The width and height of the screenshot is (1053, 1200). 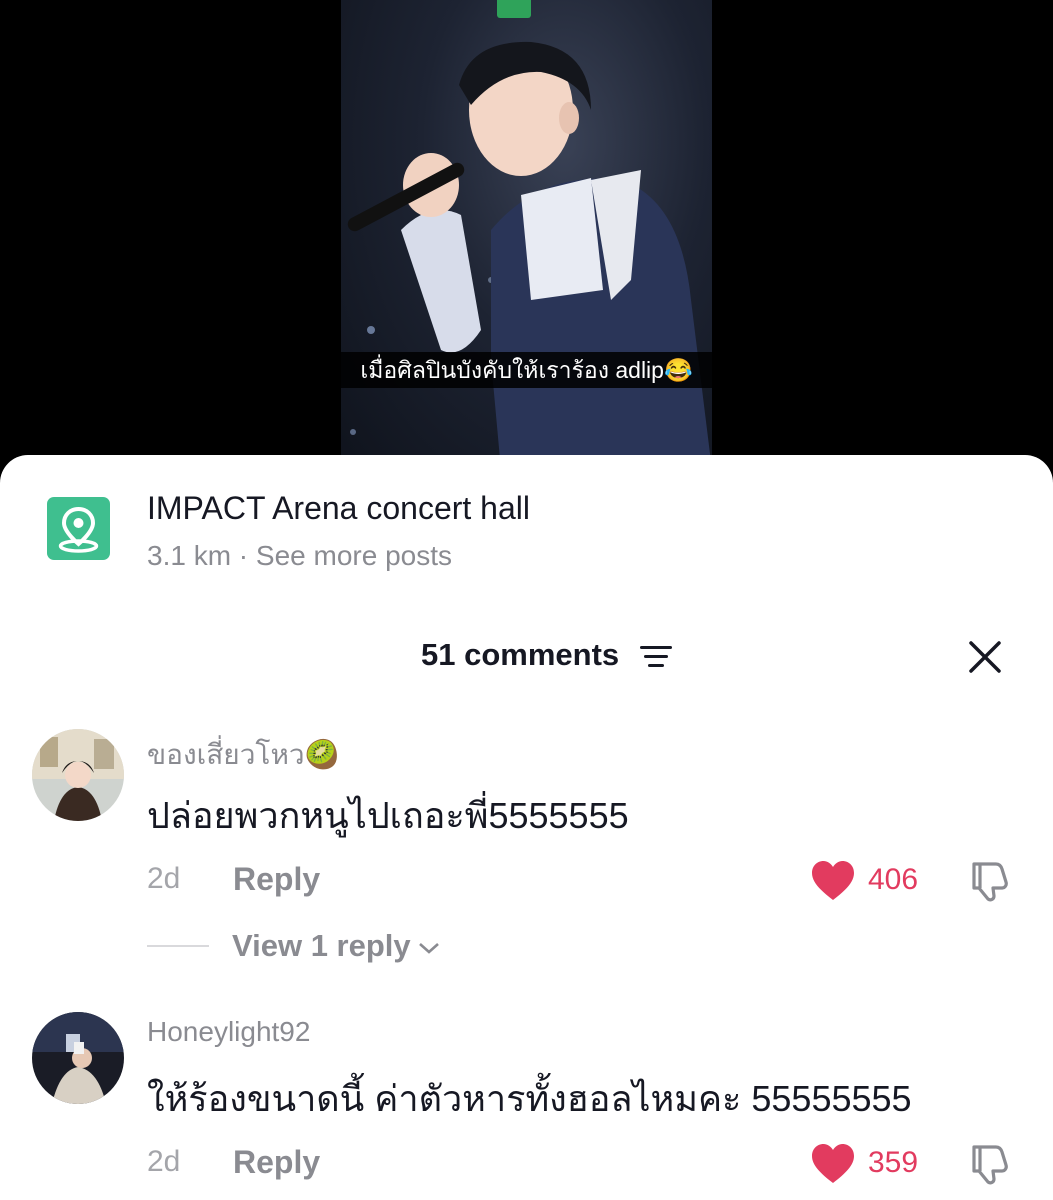 I want to click on comments-count: 51 comments, so click(x=520, y=654).